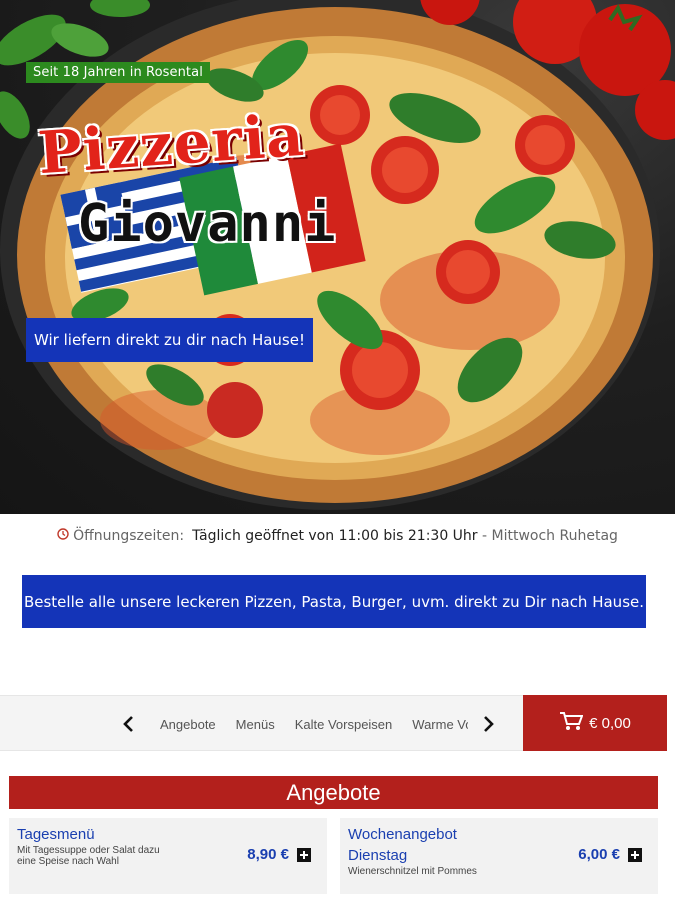 This screenshot has width=675, height=900. Describe the element at coordinates (63, 536) in the screenshot. I see `clock-icon` at that location.